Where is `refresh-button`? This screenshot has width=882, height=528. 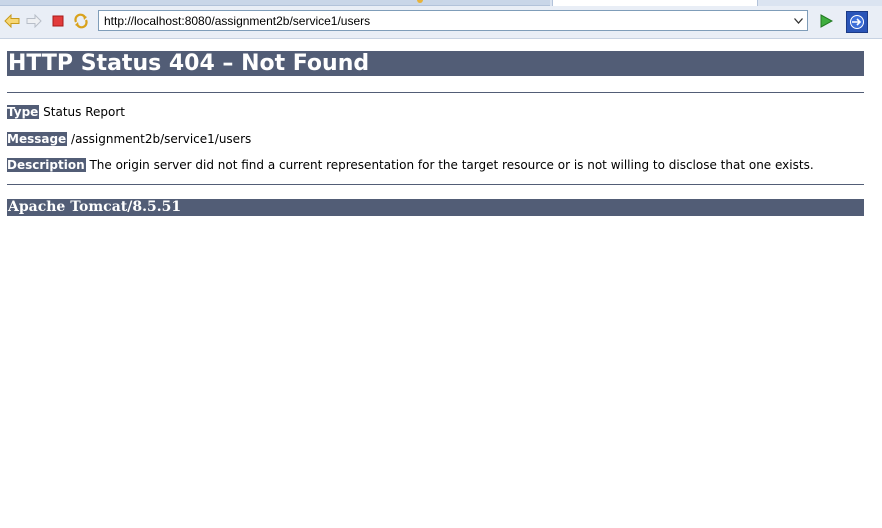
refresh-button is located at coordinates (81, 21).